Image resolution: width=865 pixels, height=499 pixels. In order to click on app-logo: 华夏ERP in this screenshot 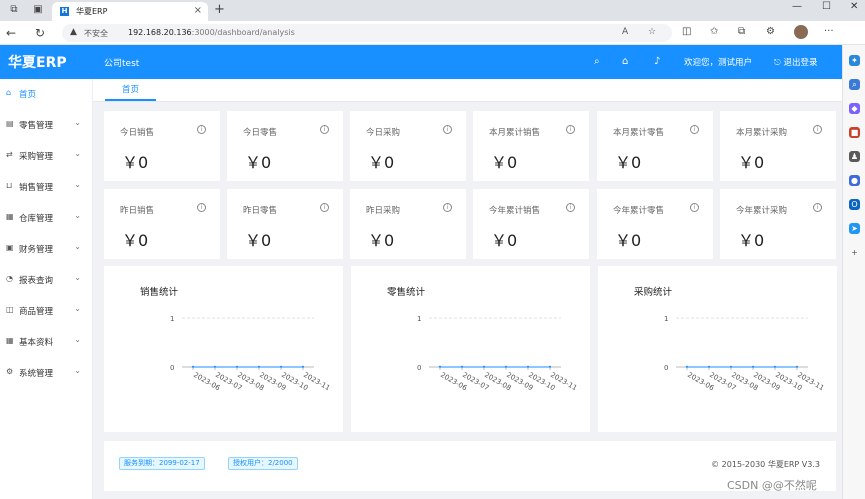, I will do `click(37, 63)`.